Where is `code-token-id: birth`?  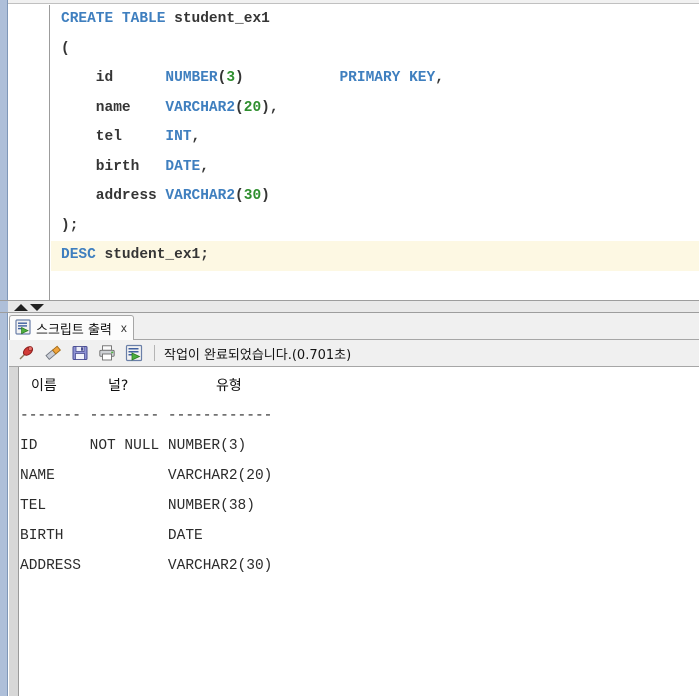 code-token-id: birth is located at coordinates (113, 166).